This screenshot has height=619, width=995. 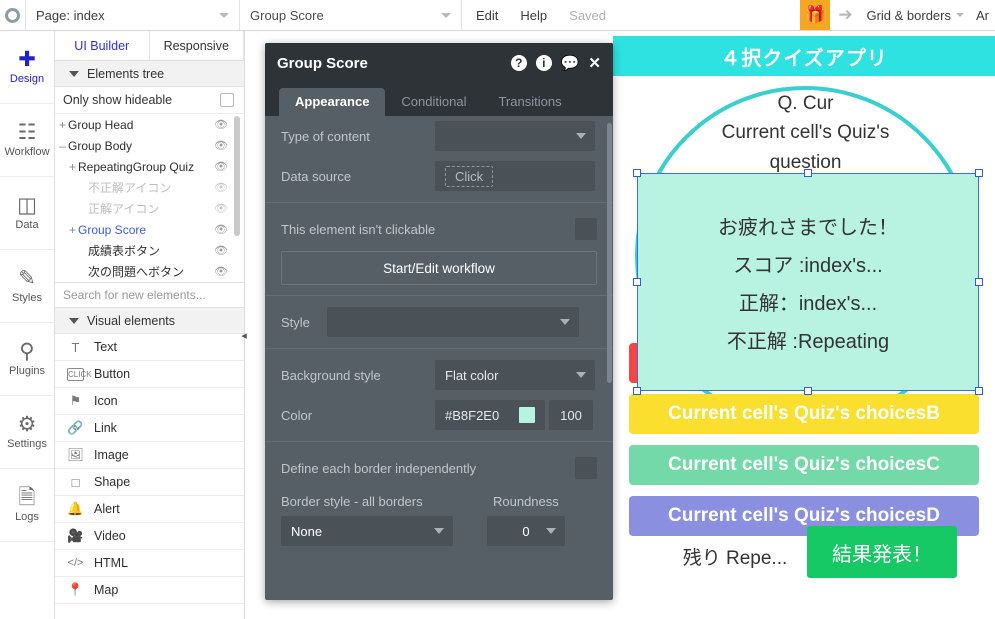 What do you see at coordinates (244, 335) in the screenshot?
I see `collapse-panel-arrow-icon: ◂` at bounding box center [244, 335].